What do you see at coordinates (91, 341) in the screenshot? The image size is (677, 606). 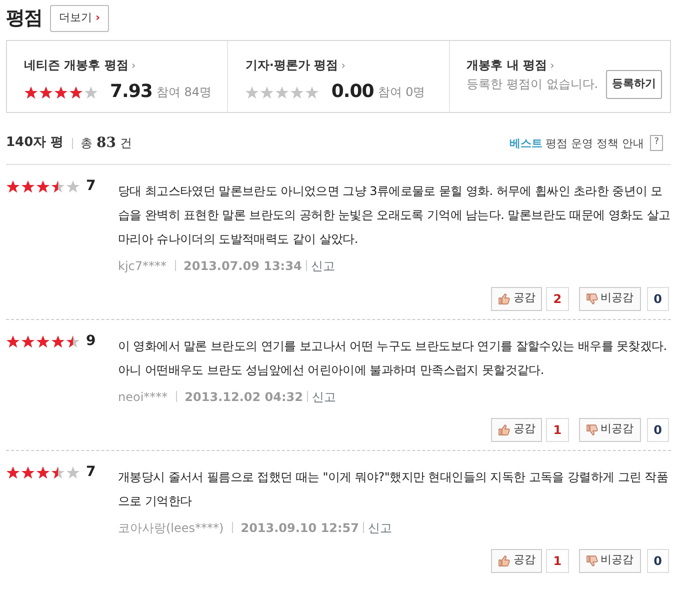 I see `review-score: 9` at bounding box center [91, 341].